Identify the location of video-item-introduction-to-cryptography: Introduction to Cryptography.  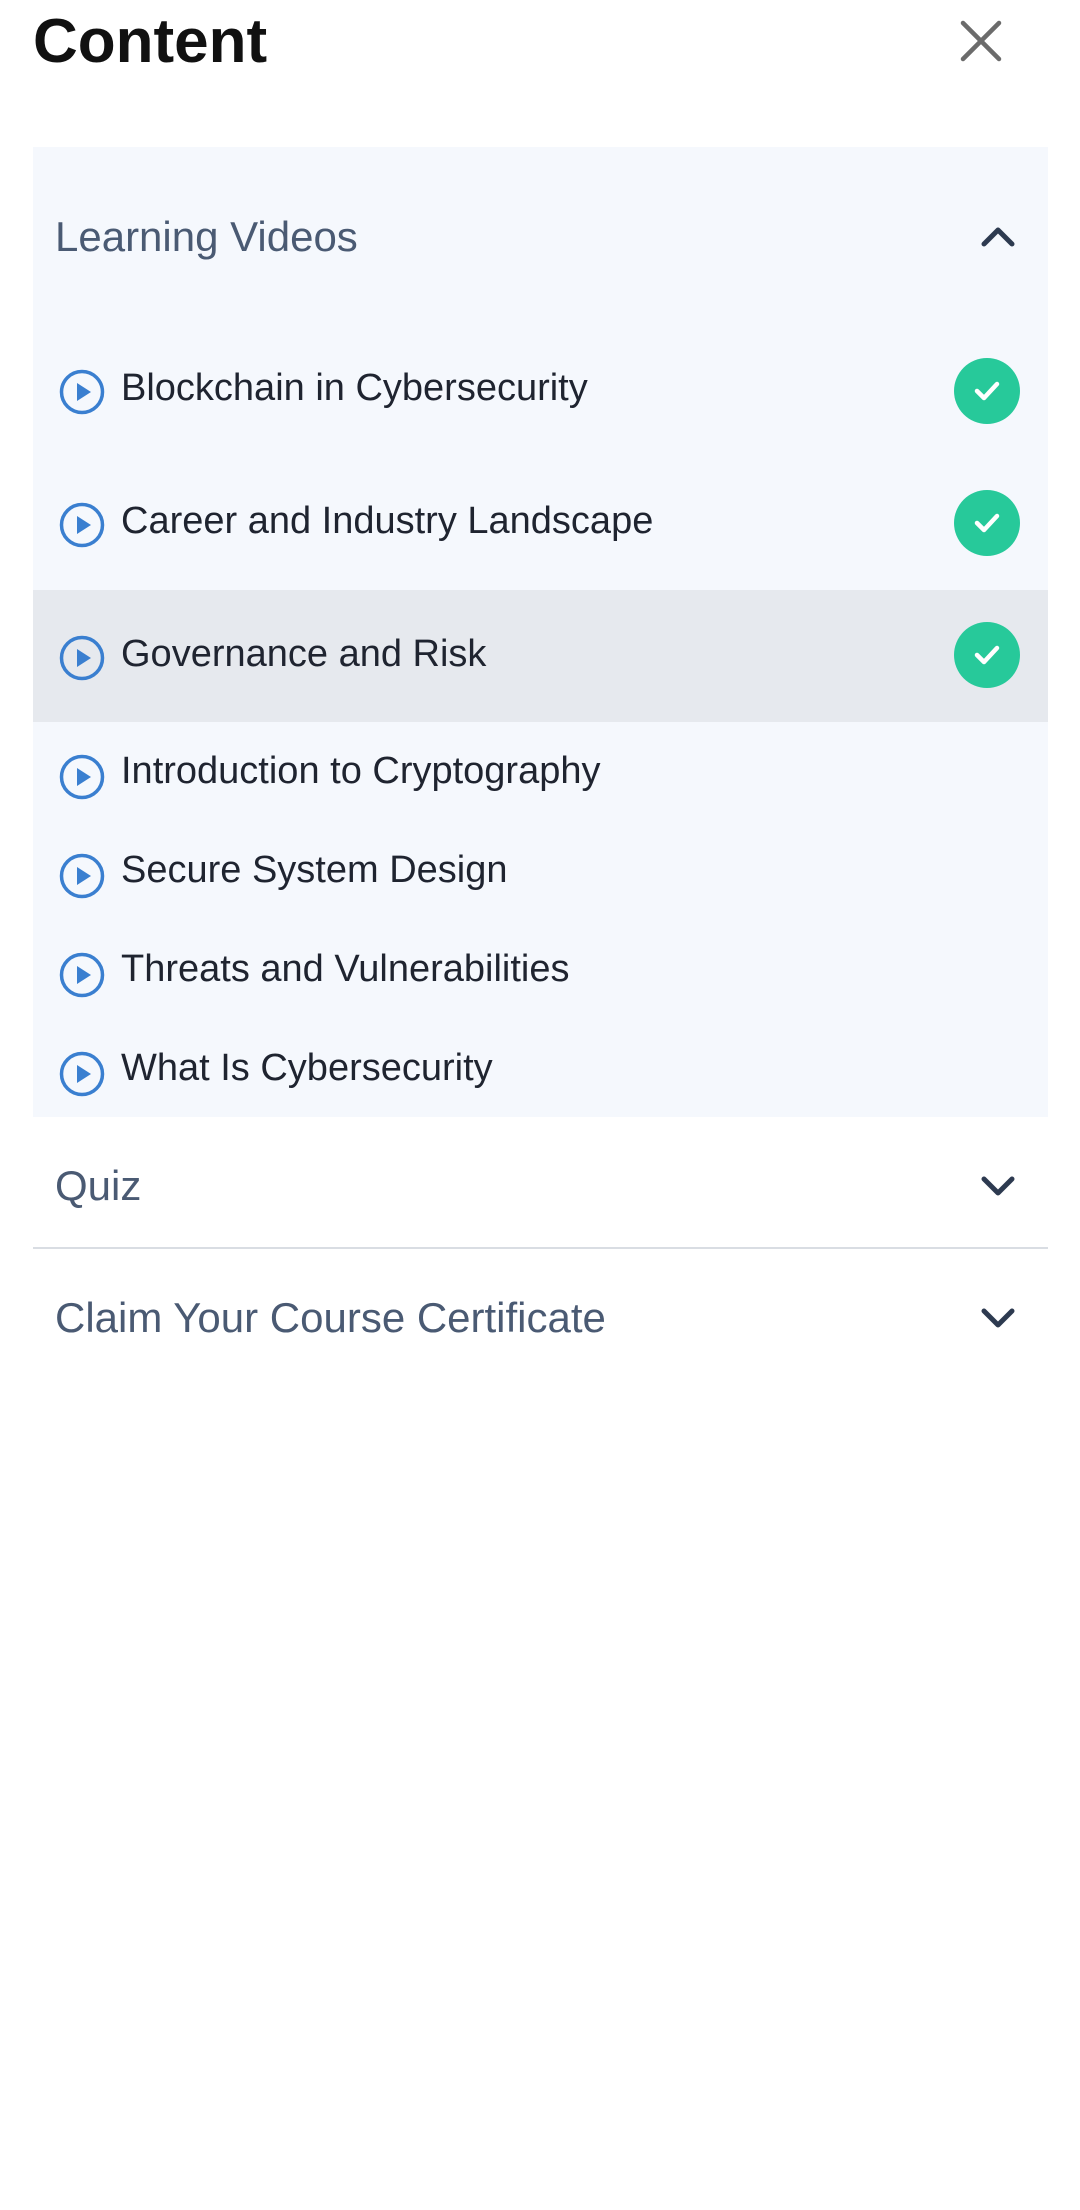
(540, 771).